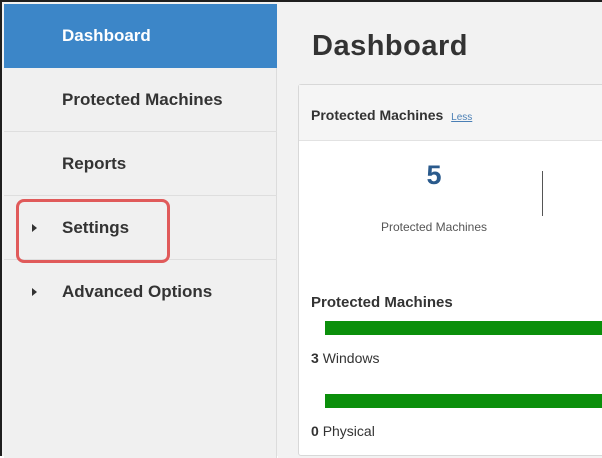  I want to click on sidebar-item-label: Advanced Options, so click(137, 291).